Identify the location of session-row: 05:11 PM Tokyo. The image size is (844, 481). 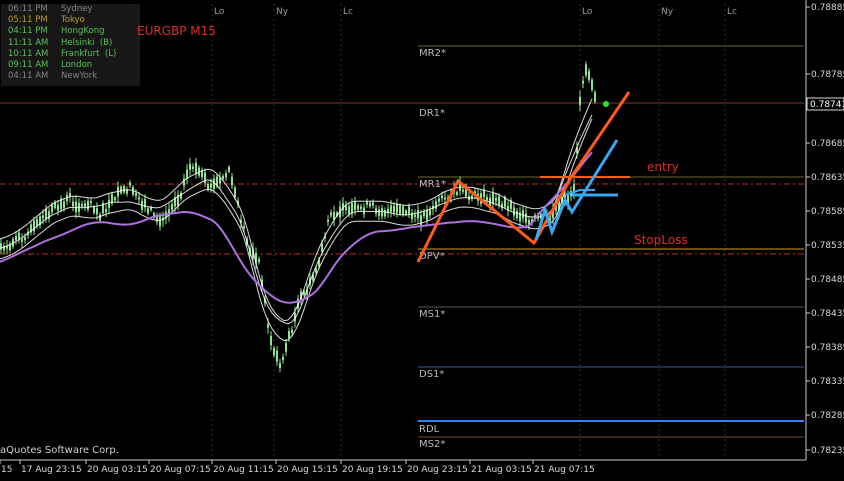
(46, 20).